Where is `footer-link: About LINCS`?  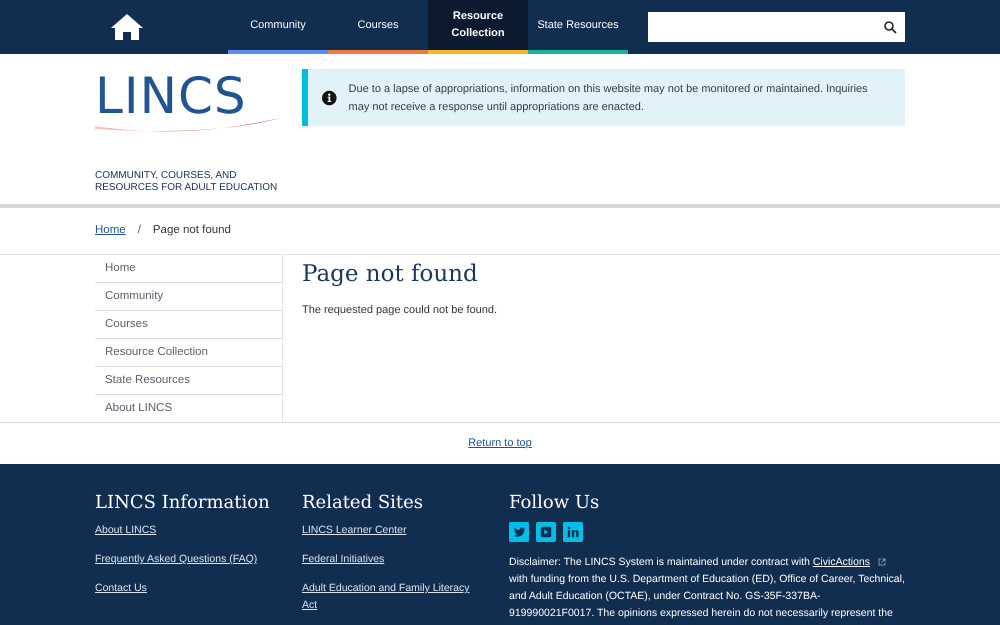 footer-link: About LINCS is located at coordinates (186, 530).